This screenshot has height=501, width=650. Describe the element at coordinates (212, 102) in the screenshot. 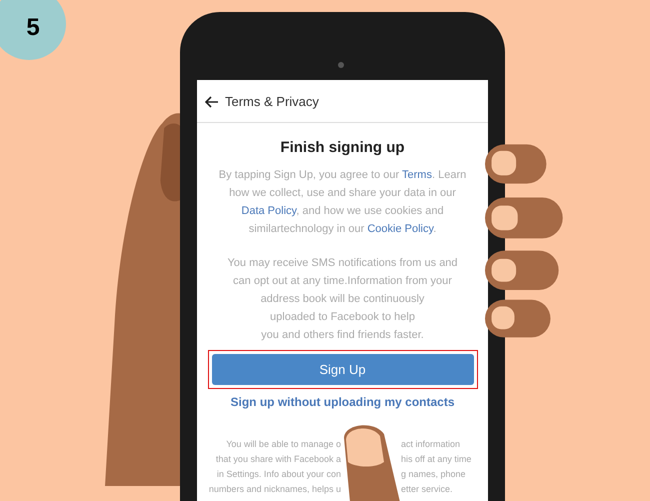

I see `back-arrow-icon` at that location.